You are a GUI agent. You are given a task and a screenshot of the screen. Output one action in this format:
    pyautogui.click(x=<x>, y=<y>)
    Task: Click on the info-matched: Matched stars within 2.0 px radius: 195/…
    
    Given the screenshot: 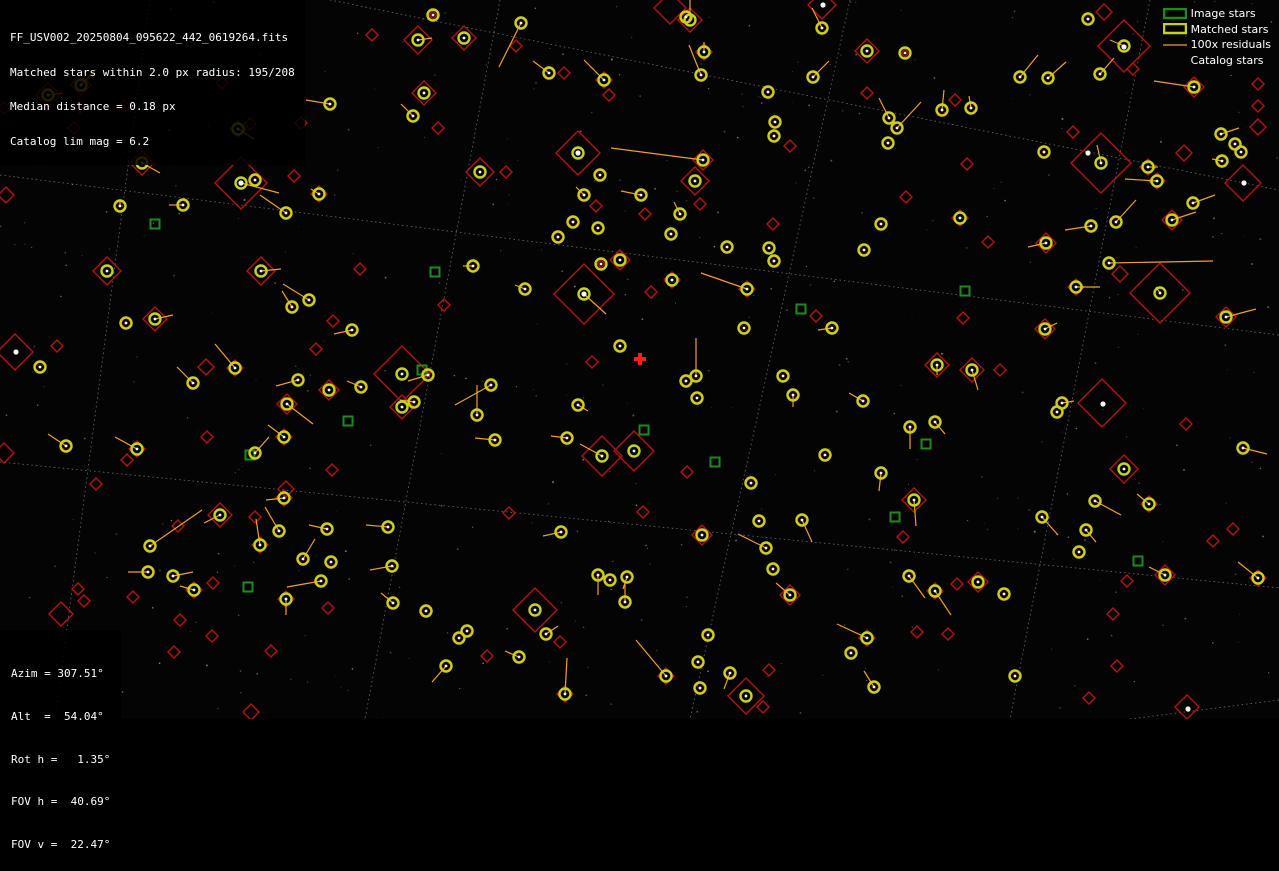 What is the action you would take?
    pyautogui.click(x=152, y=72)
    